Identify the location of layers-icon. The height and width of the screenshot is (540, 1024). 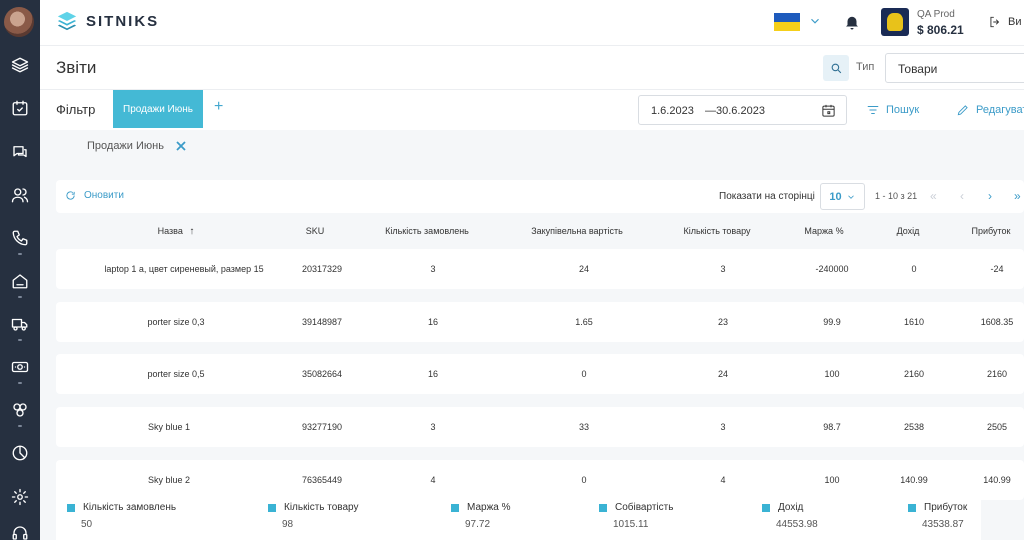
(20, 65).